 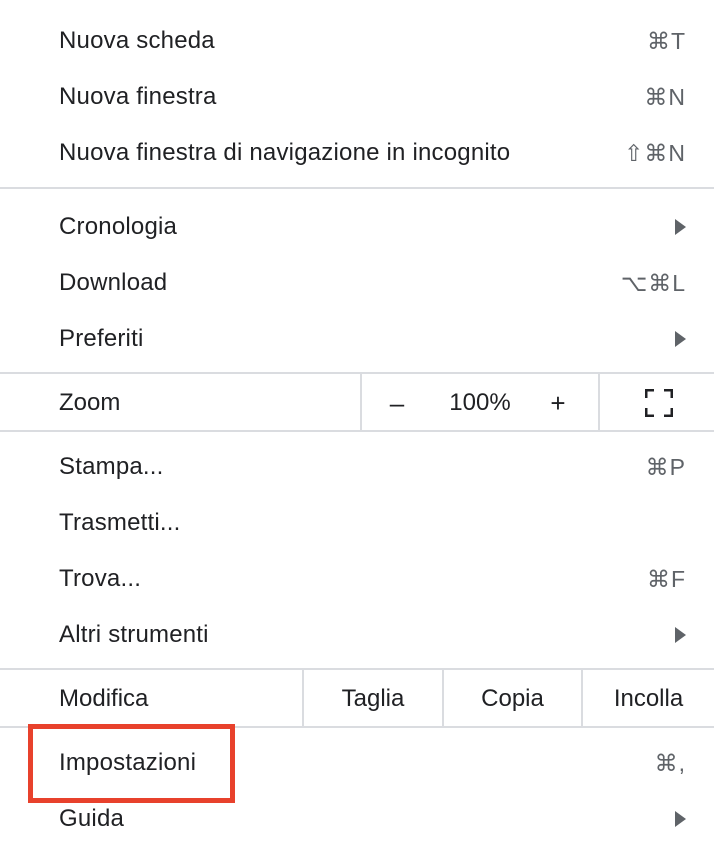 I want to click on menu-item-label: Download, so click(x=113, y=282).